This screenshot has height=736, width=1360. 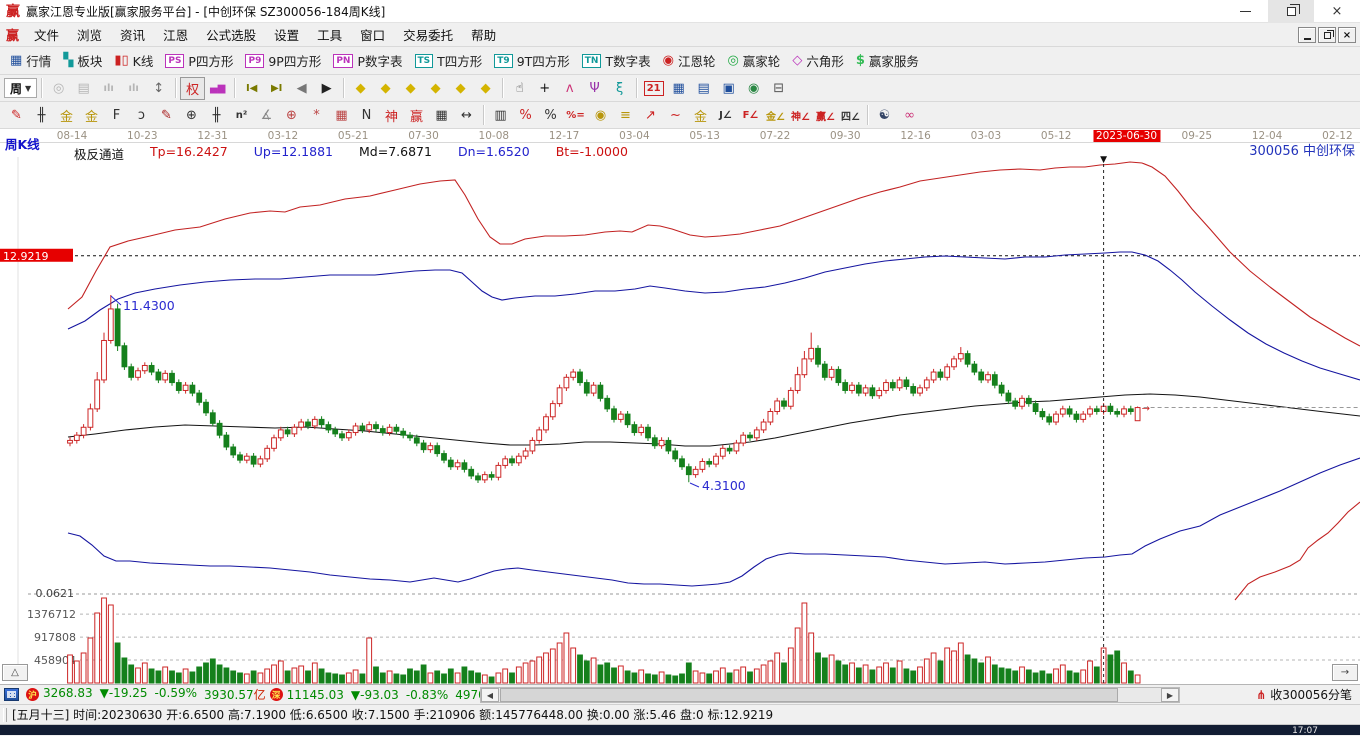 What do you see at coordinates (46, 34) in the screenshot?
I see `menu-item-文件: 文件` at bounding box center [46, 34].